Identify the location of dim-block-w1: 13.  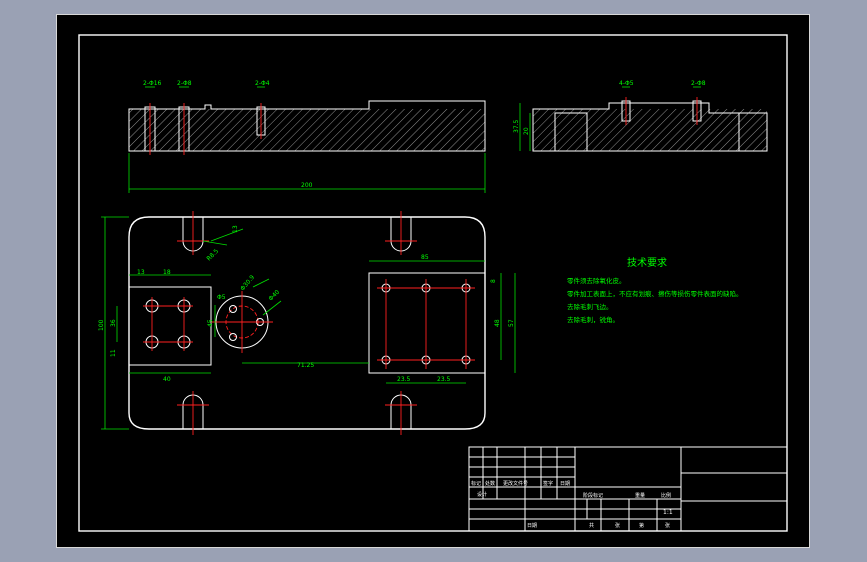
(141, 272).